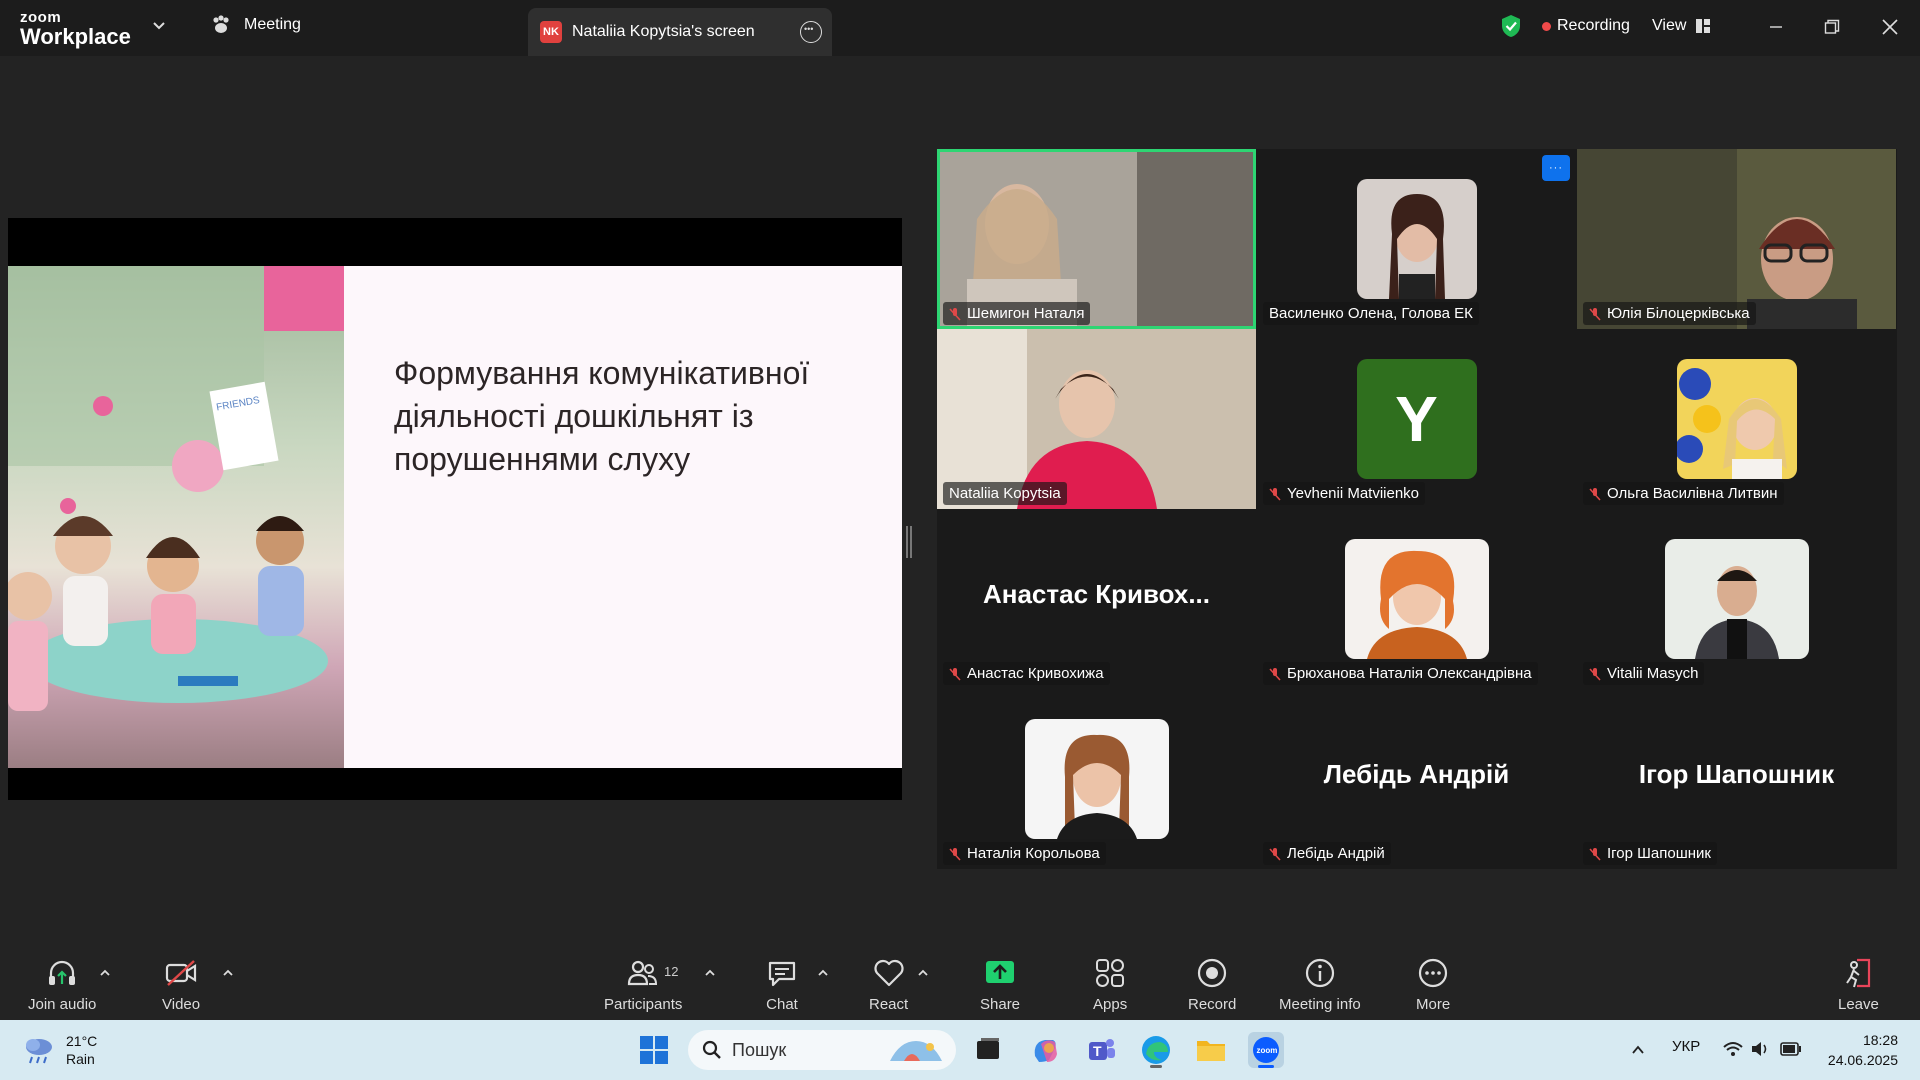 Image resolution: width=1920 pixels, height=1080 pixels. I want to click on paw-icon, so click(221, 24).